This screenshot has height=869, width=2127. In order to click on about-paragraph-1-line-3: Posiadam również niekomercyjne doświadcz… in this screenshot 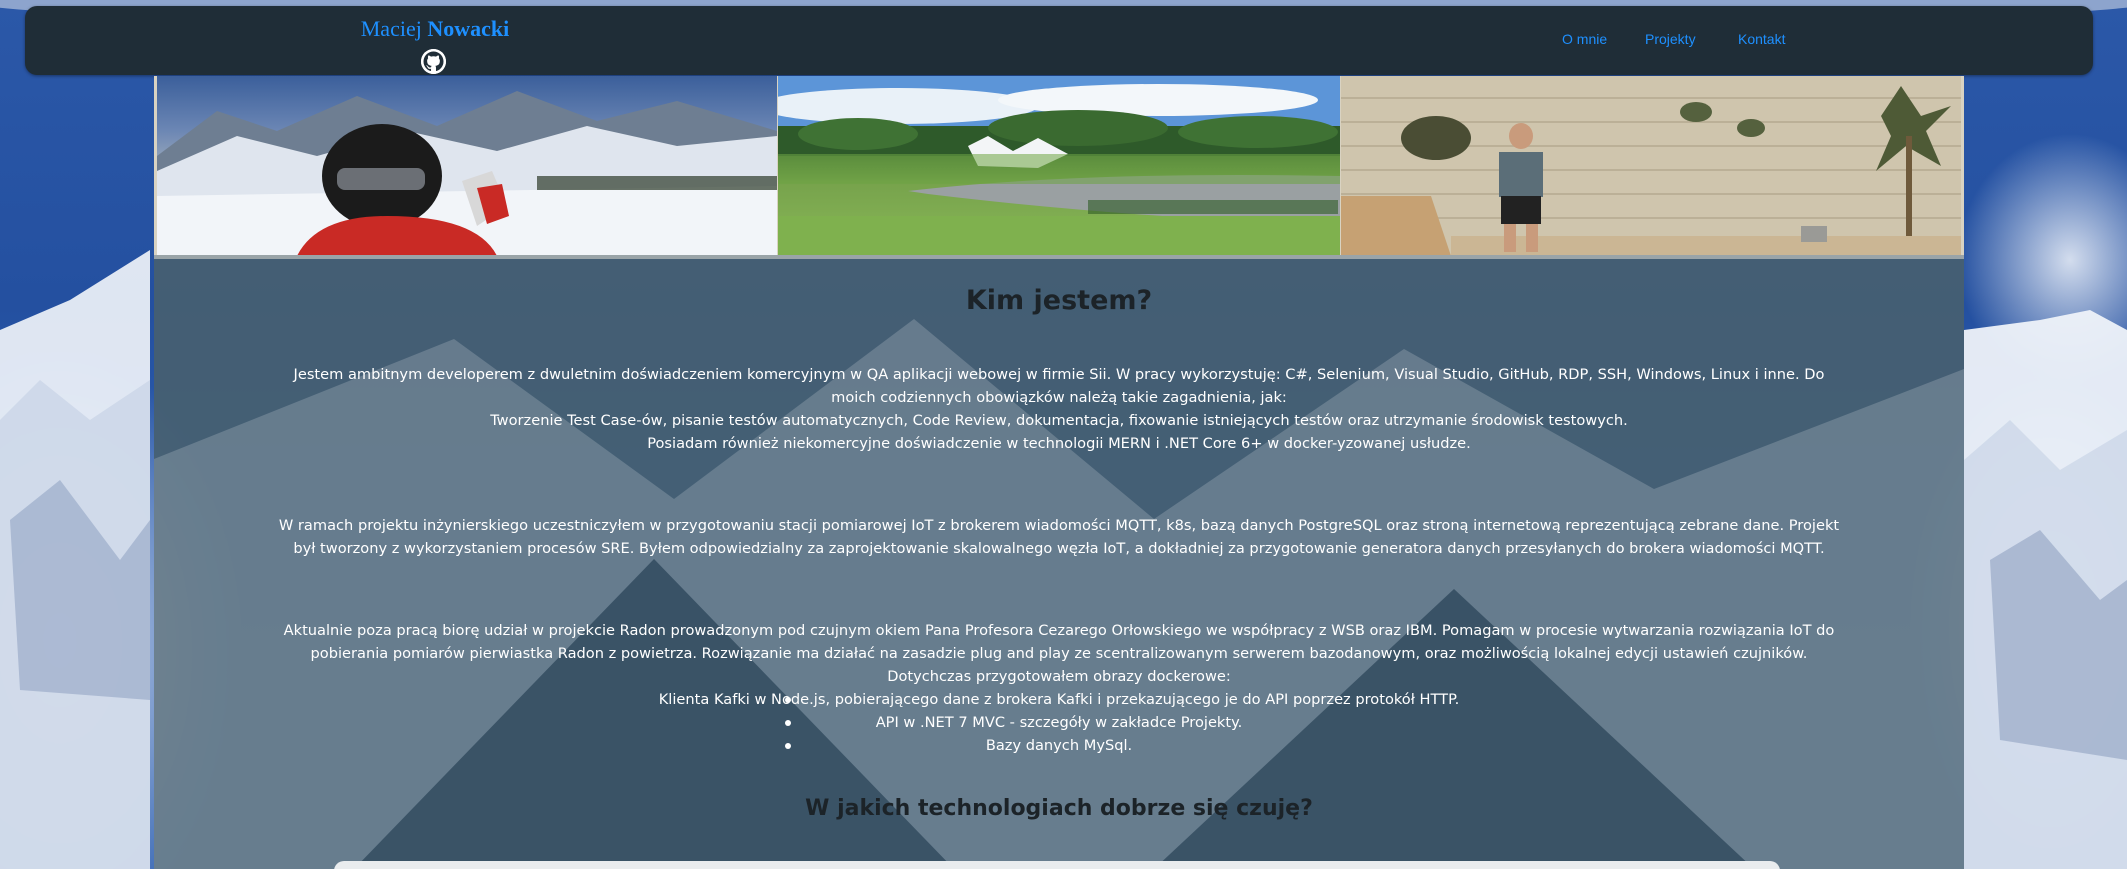, I will do `click(1059, 443)`.